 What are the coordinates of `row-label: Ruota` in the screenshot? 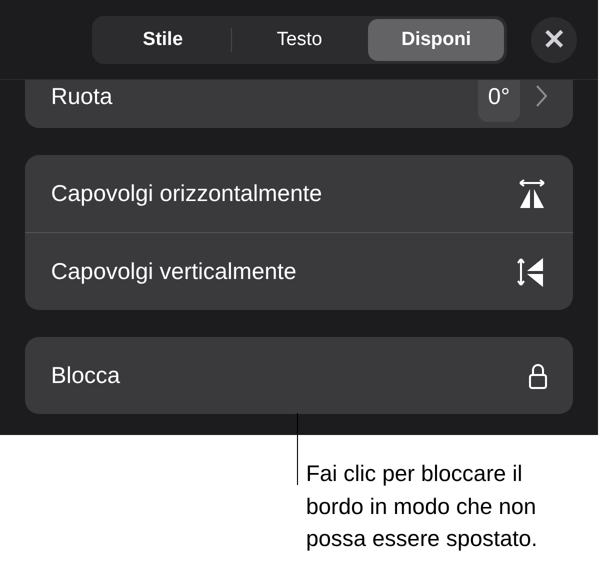 It's located at (264, 96).